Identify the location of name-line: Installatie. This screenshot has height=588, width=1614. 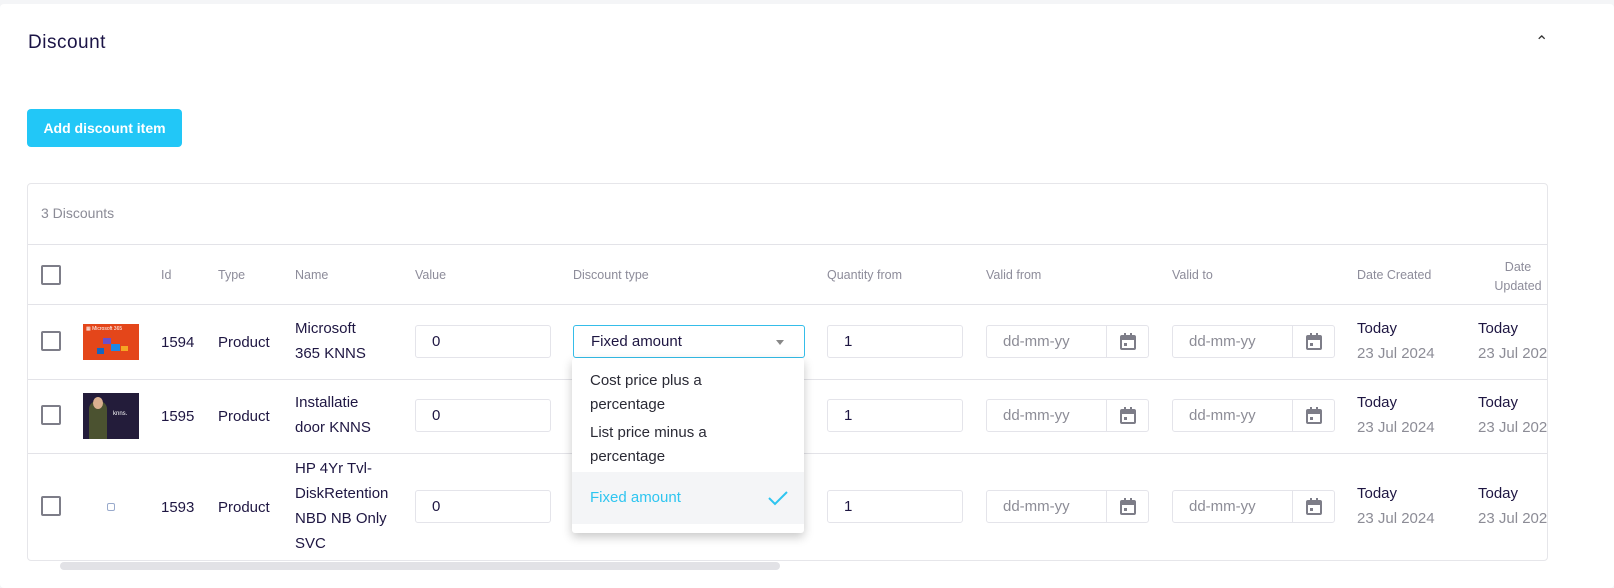
(327, 402).